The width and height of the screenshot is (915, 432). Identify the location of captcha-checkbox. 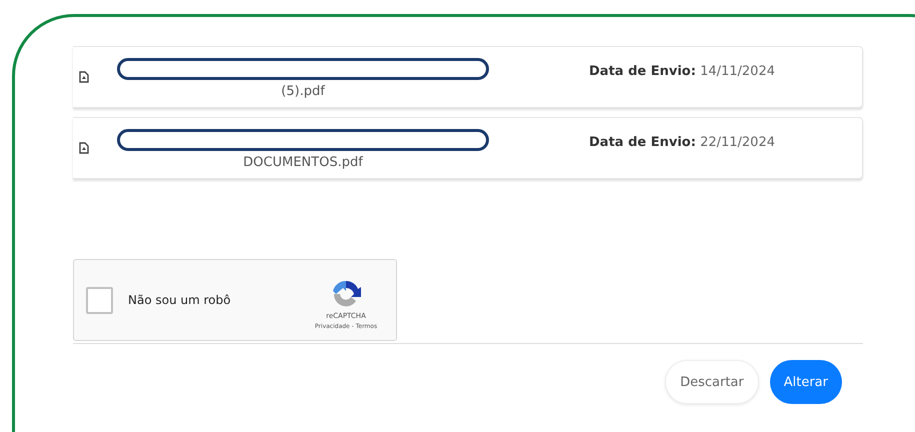
(99, 300).